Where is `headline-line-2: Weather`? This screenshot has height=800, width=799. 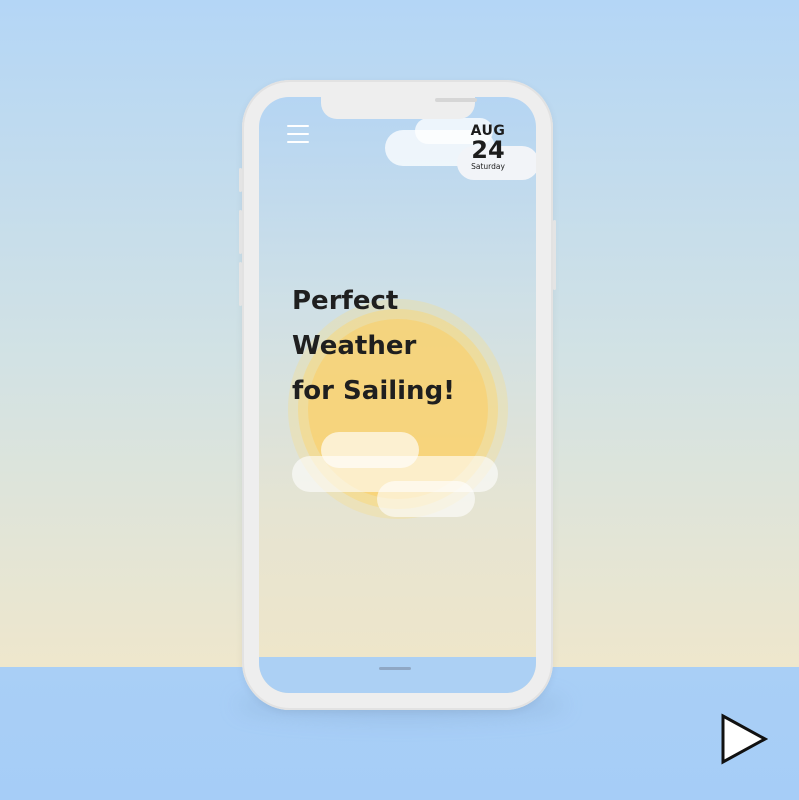
headline-line-2: Weather is located at coordinates (354, 346).